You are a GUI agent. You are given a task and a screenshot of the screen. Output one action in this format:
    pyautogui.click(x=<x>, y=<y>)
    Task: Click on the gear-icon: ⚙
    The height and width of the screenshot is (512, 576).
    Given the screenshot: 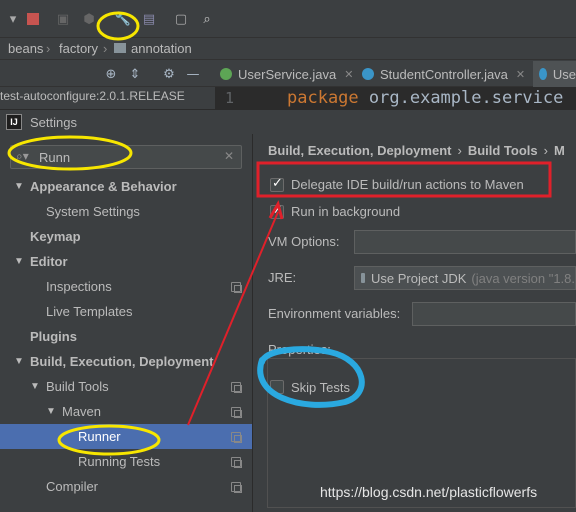 What is the action you would take?
    pyautogui.click(x=169, y=74)
    